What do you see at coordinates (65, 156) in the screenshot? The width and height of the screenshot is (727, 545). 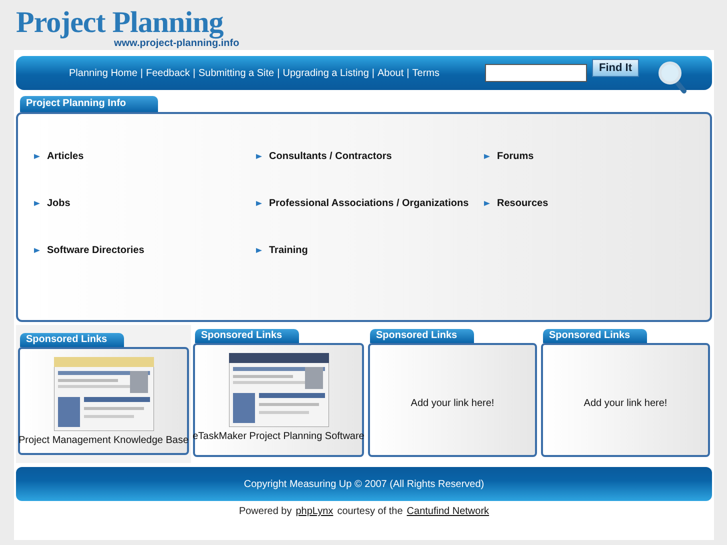 I see `category-link: Articles` at bounding box center [65, 156].